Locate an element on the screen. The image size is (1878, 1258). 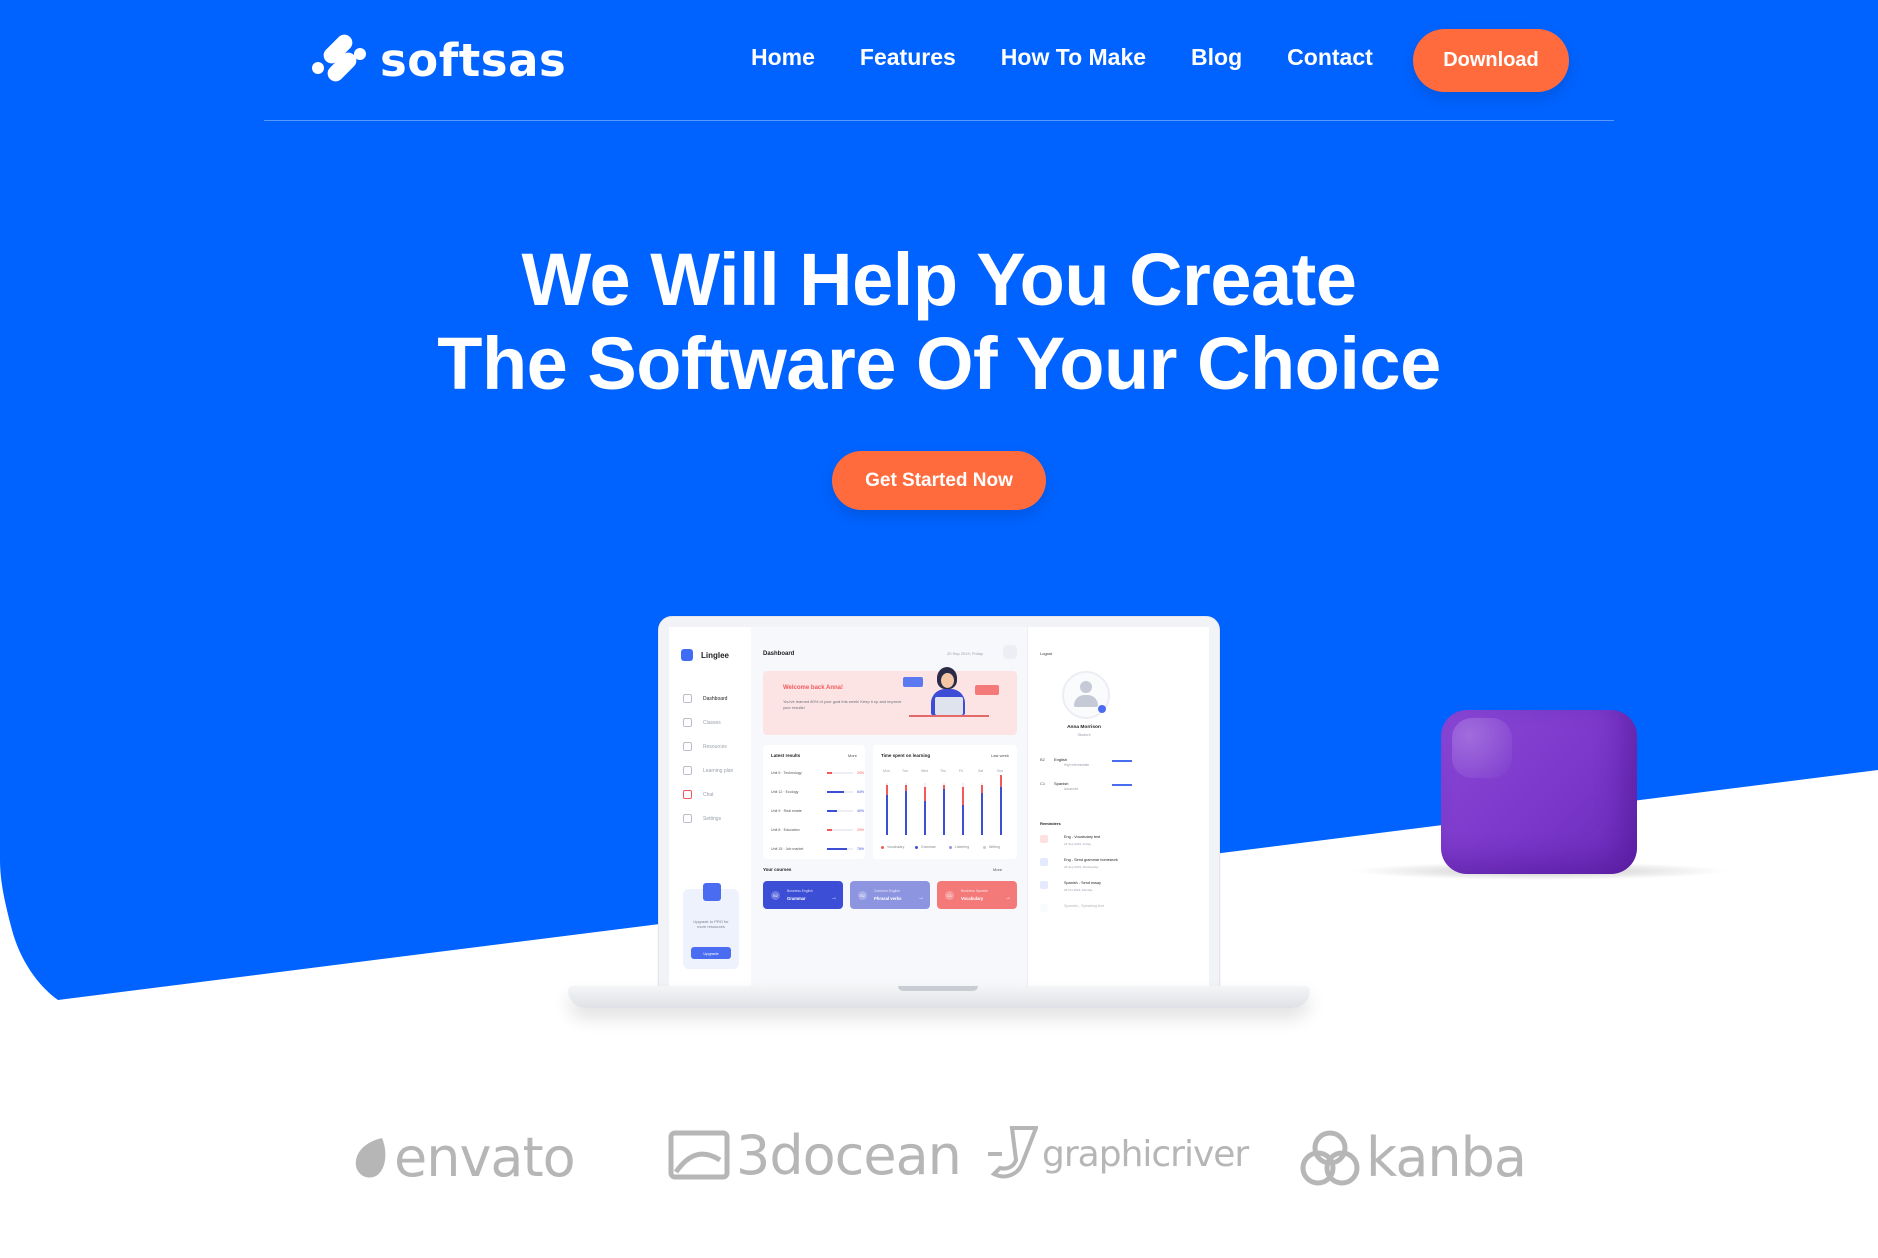
laptop-icon is located at coordinates (949, 706).